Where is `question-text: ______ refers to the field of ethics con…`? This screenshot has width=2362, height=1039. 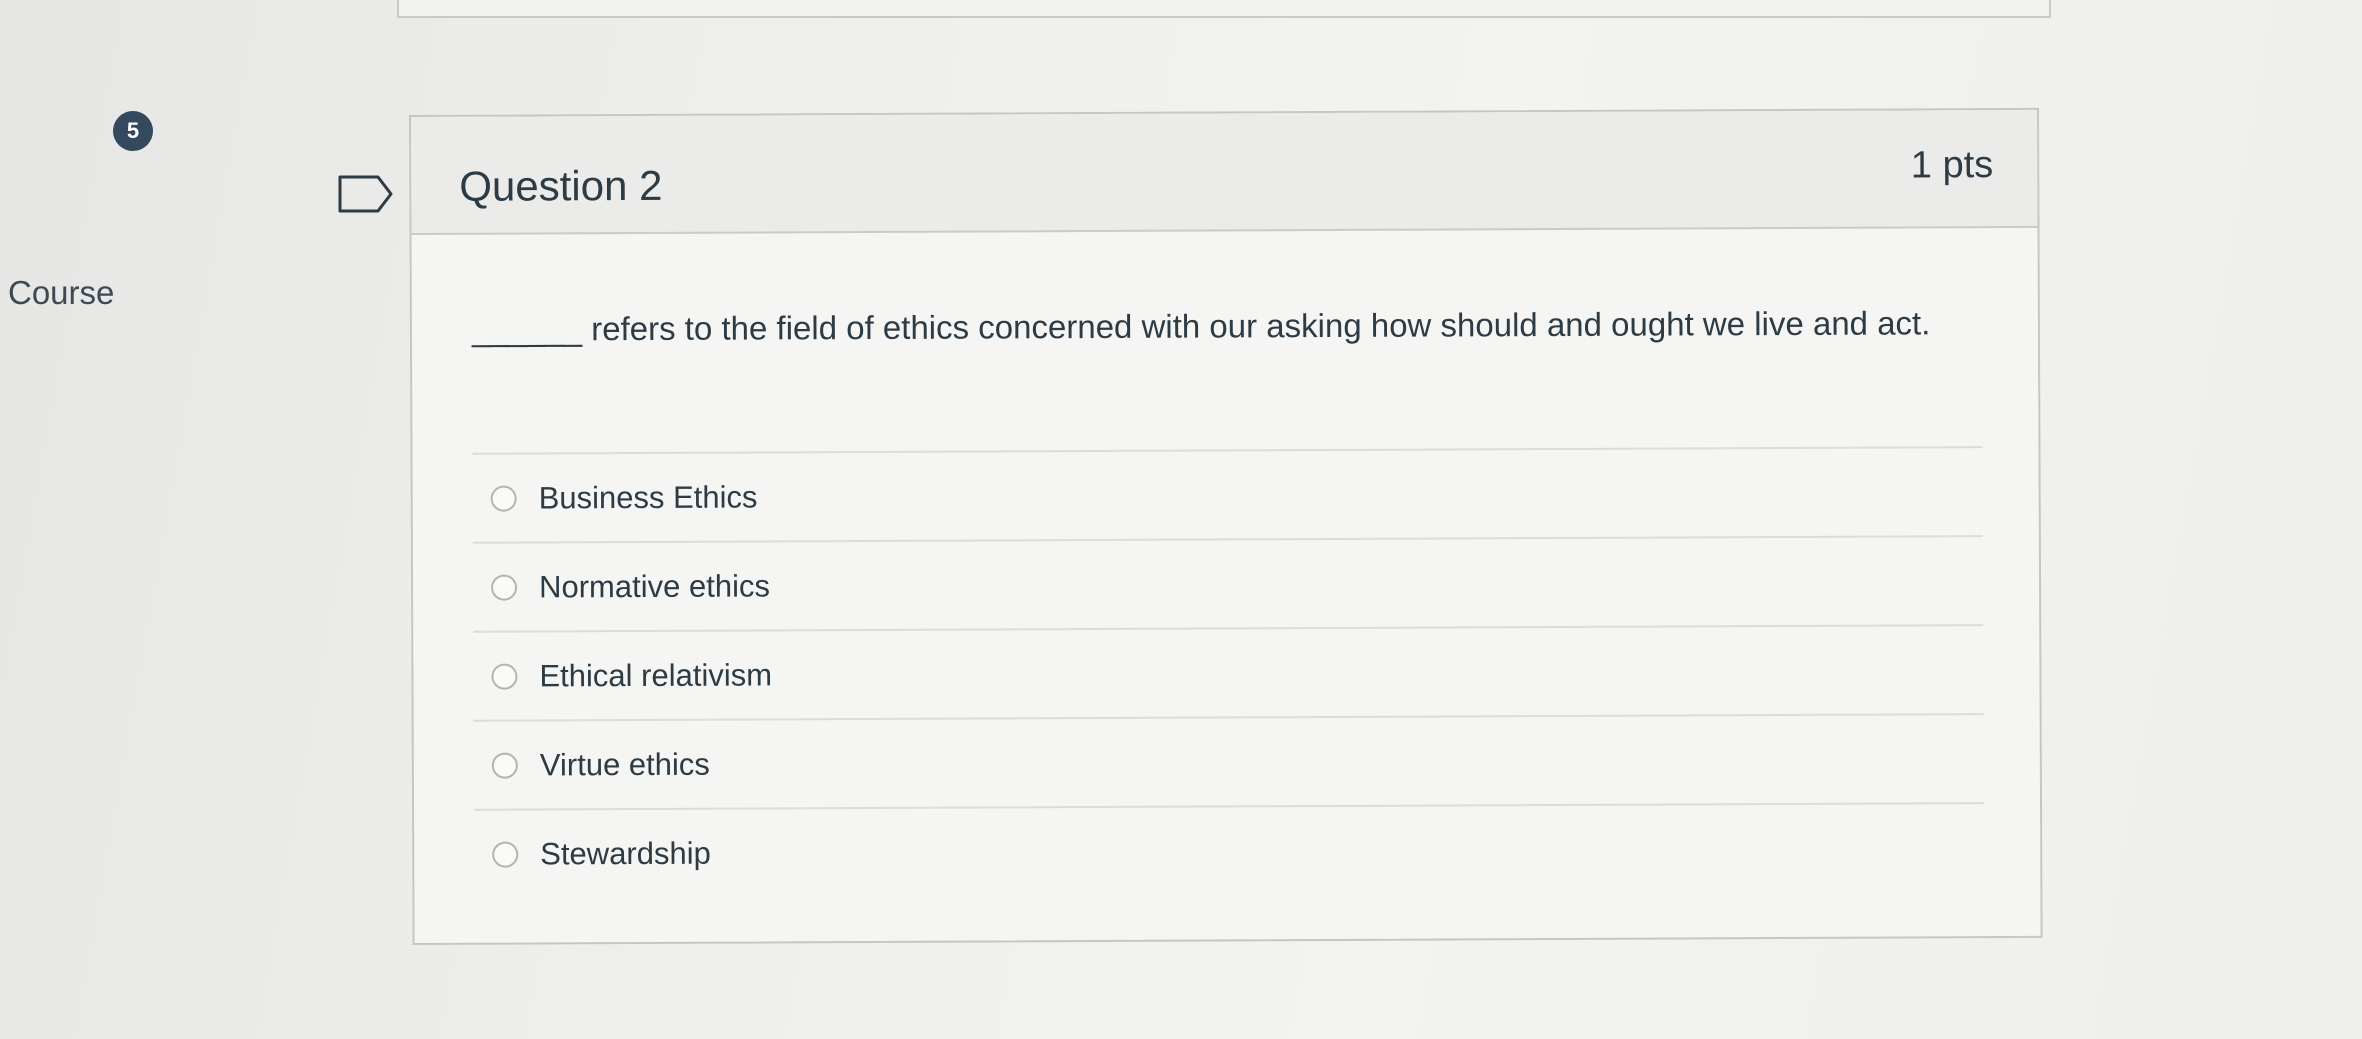 question-text: ______ refers to the field of ethics con… is located at coordinates (1201, 326).